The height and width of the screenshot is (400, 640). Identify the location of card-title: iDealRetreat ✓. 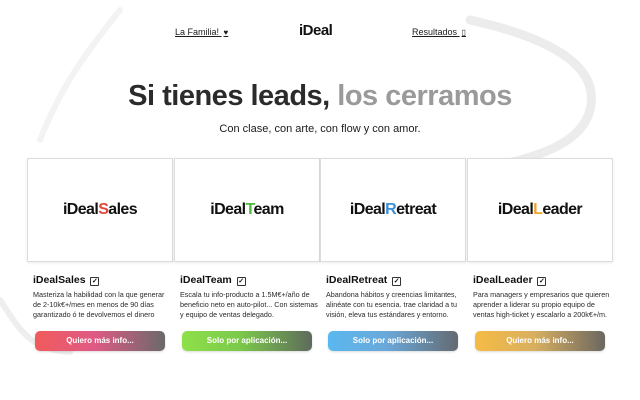
(393, 280).